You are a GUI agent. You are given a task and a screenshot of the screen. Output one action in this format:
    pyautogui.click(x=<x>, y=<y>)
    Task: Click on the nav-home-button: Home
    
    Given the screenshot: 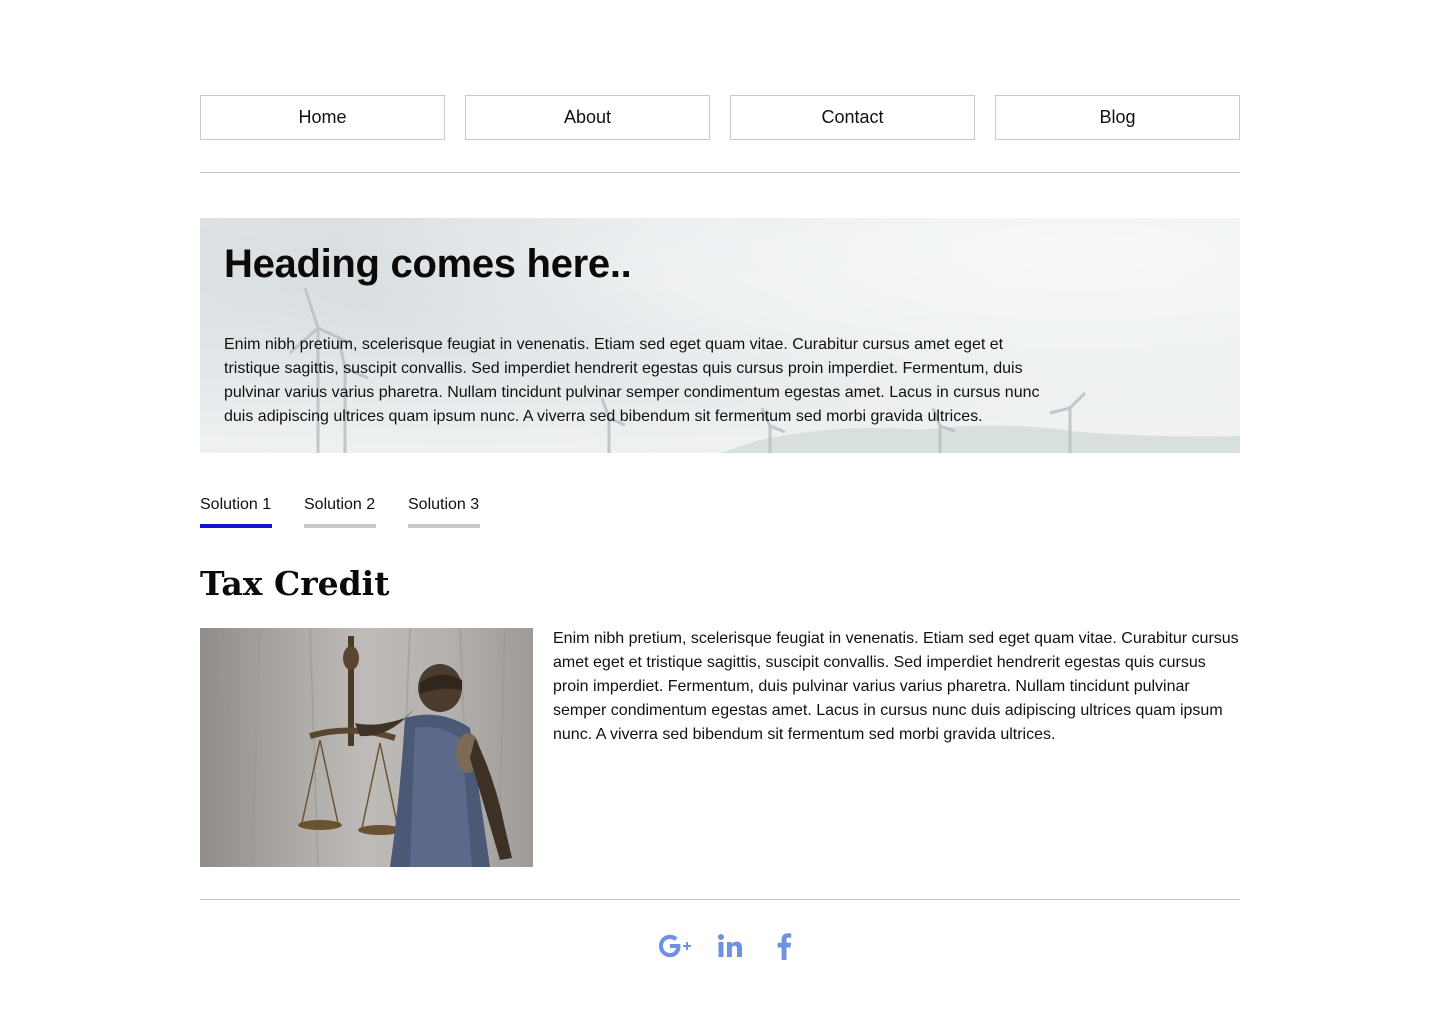 What is the action you would take?
    pyautogui.click(x=322, y=117)
    